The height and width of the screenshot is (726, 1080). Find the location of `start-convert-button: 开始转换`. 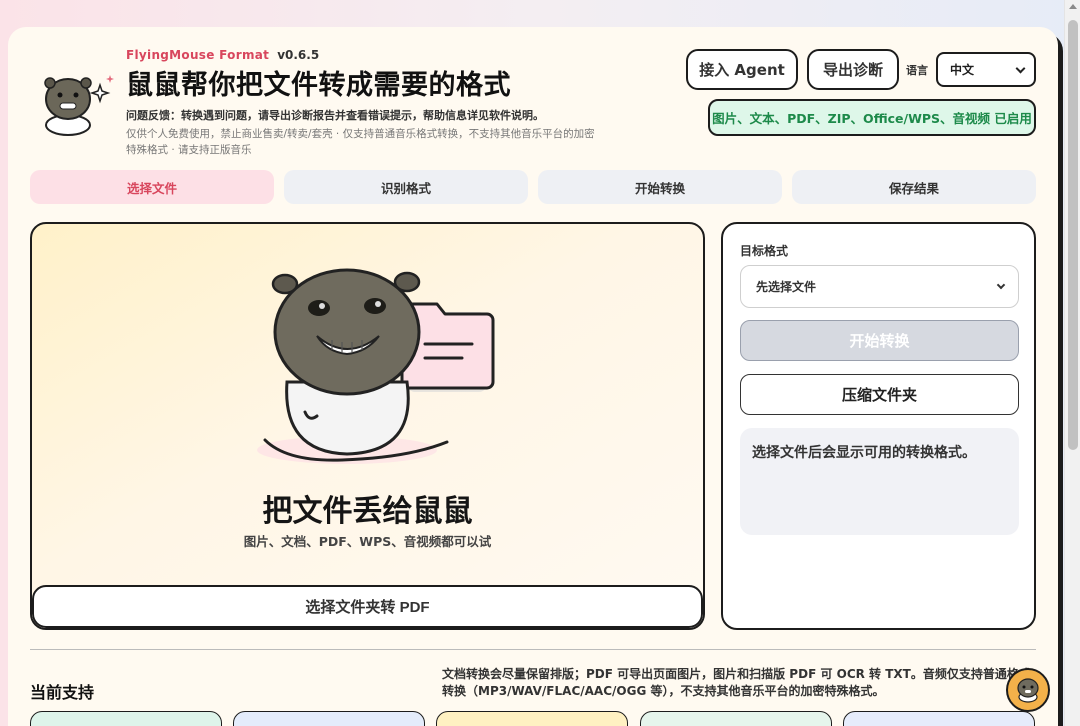

start-convert-button: 开始转换 is located at coordinates (879, 340).